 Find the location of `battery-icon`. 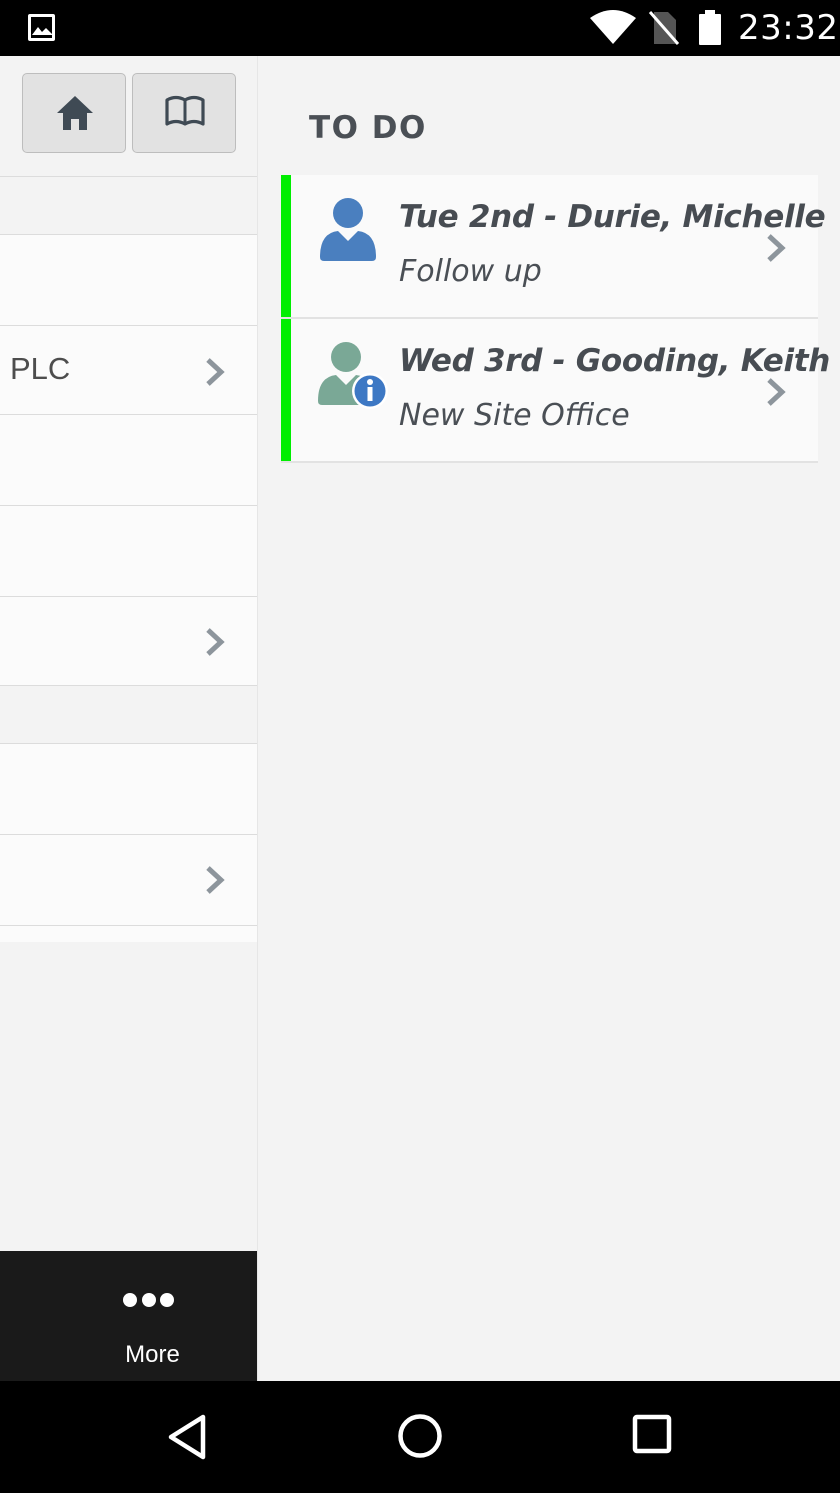

battery-icon is located at coordinates (710, 27).